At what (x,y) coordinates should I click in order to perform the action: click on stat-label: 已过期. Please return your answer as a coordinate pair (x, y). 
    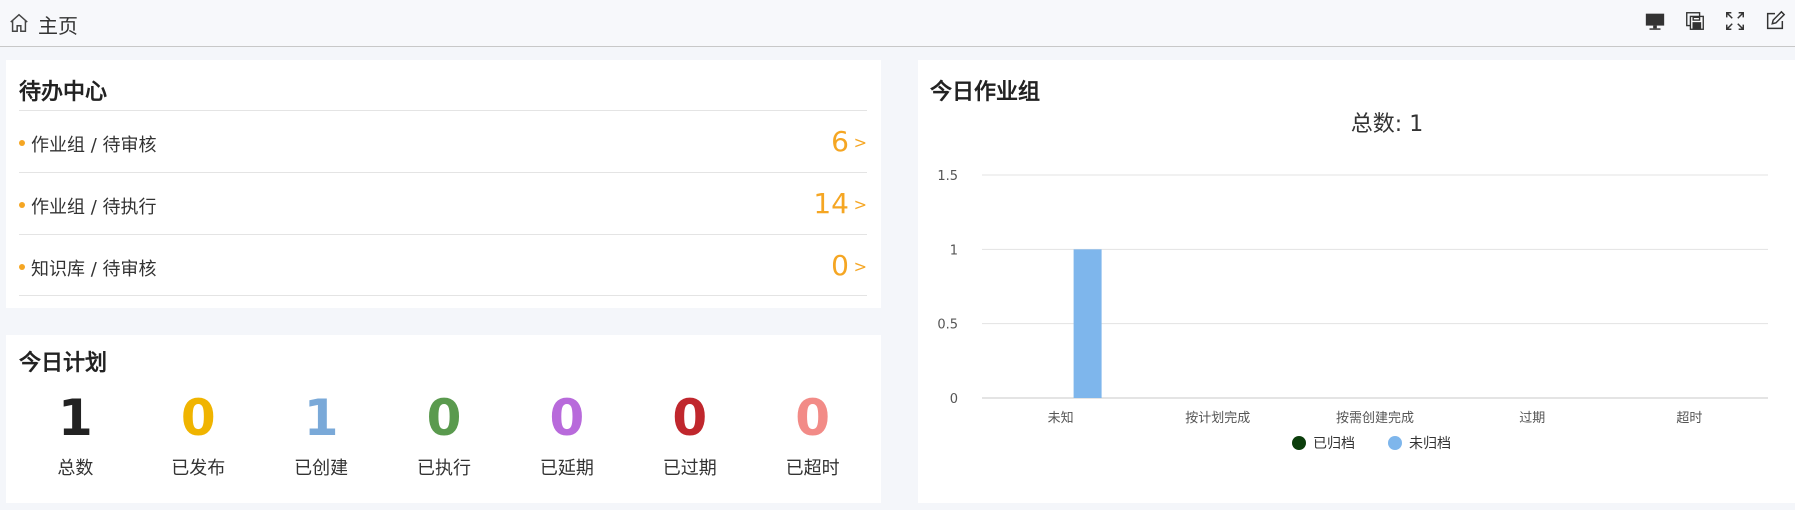
    Looking at the image, I should click on (689, 468).